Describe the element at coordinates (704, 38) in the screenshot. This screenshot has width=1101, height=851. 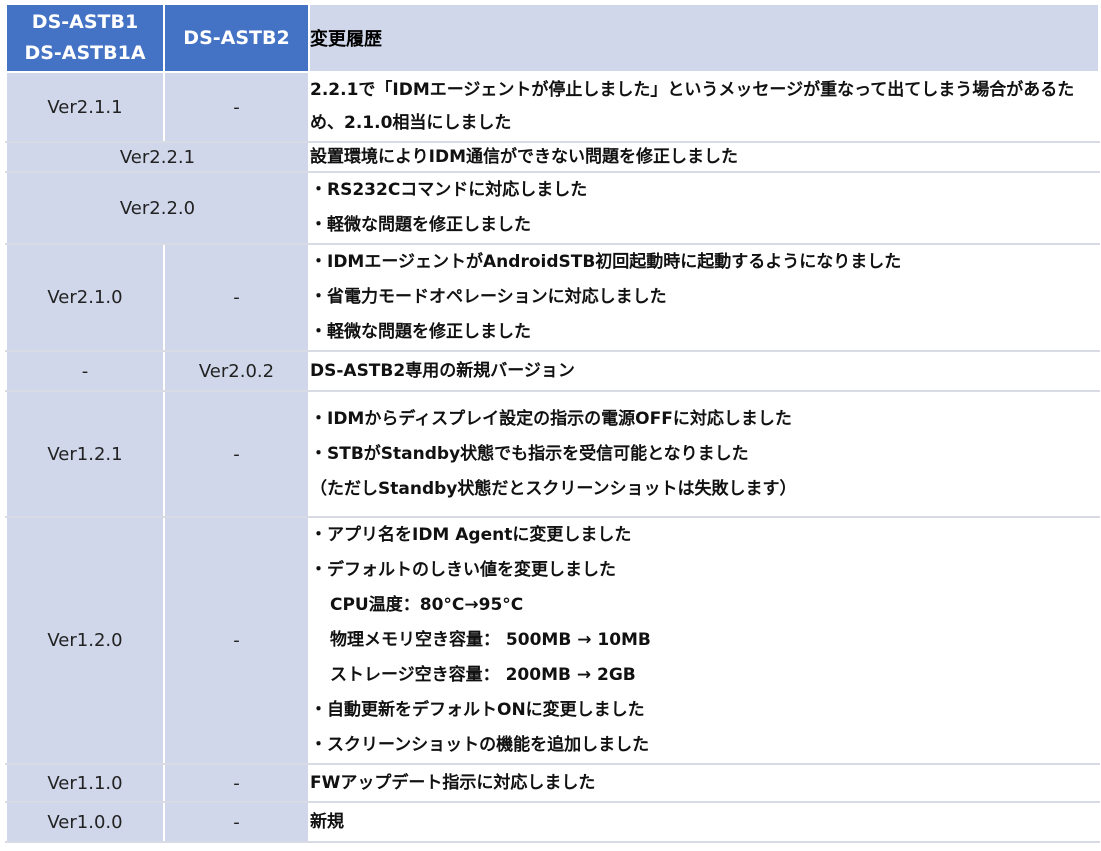
I see `header-change-history: 変更履歴` at that location.